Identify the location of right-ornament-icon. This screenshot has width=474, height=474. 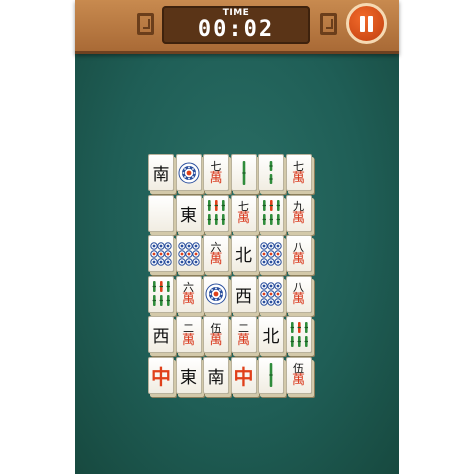
(328, 24).